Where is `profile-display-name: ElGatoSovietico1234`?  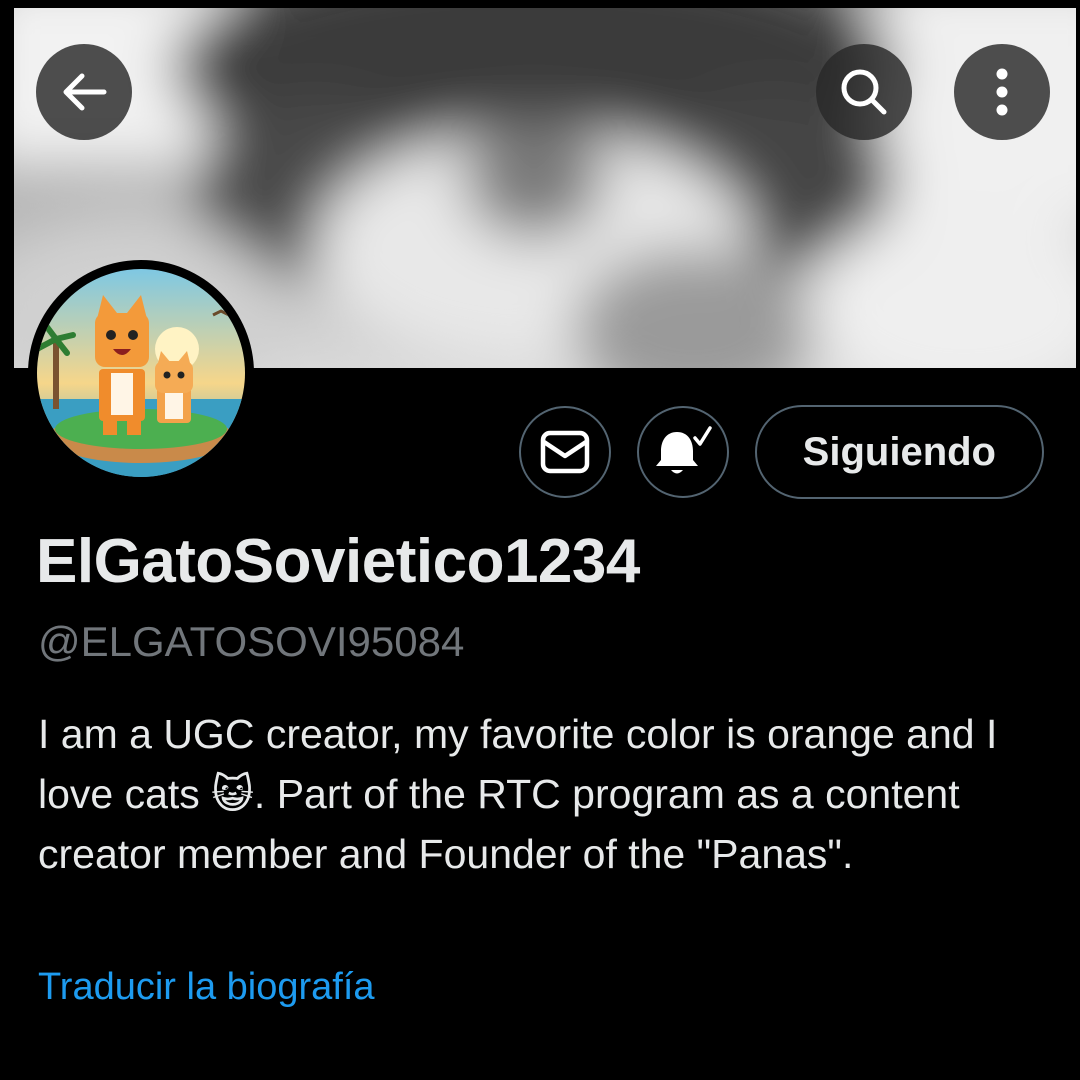
profile-display-name: ElGatoSovietico1234 is located at coordinates (338, 561).